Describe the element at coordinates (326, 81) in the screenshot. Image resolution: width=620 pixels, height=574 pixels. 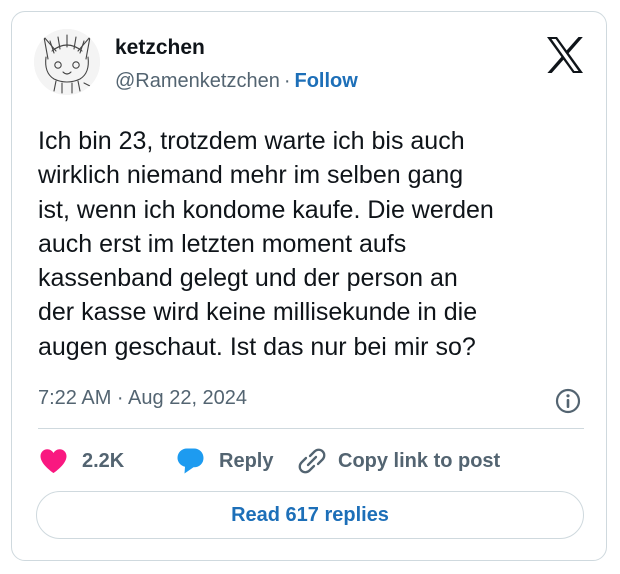
I see `follow-link: Follow` at that location.